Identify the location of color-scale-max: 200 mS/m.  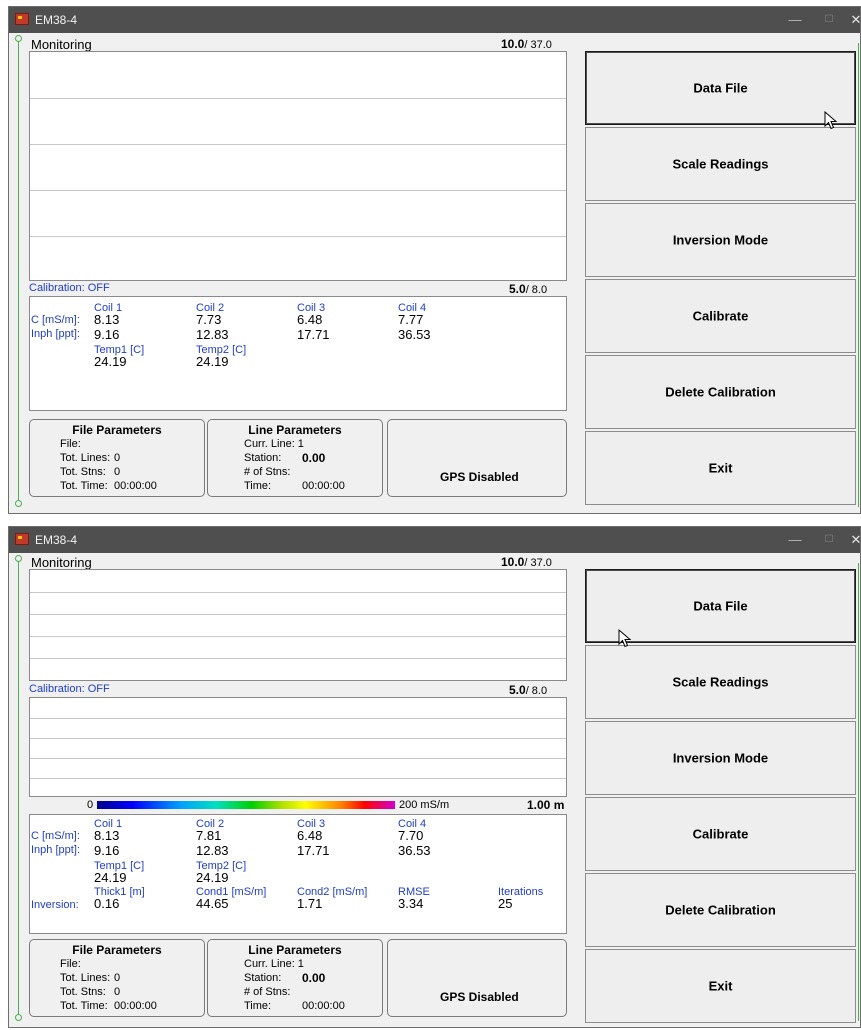
(424, 805).